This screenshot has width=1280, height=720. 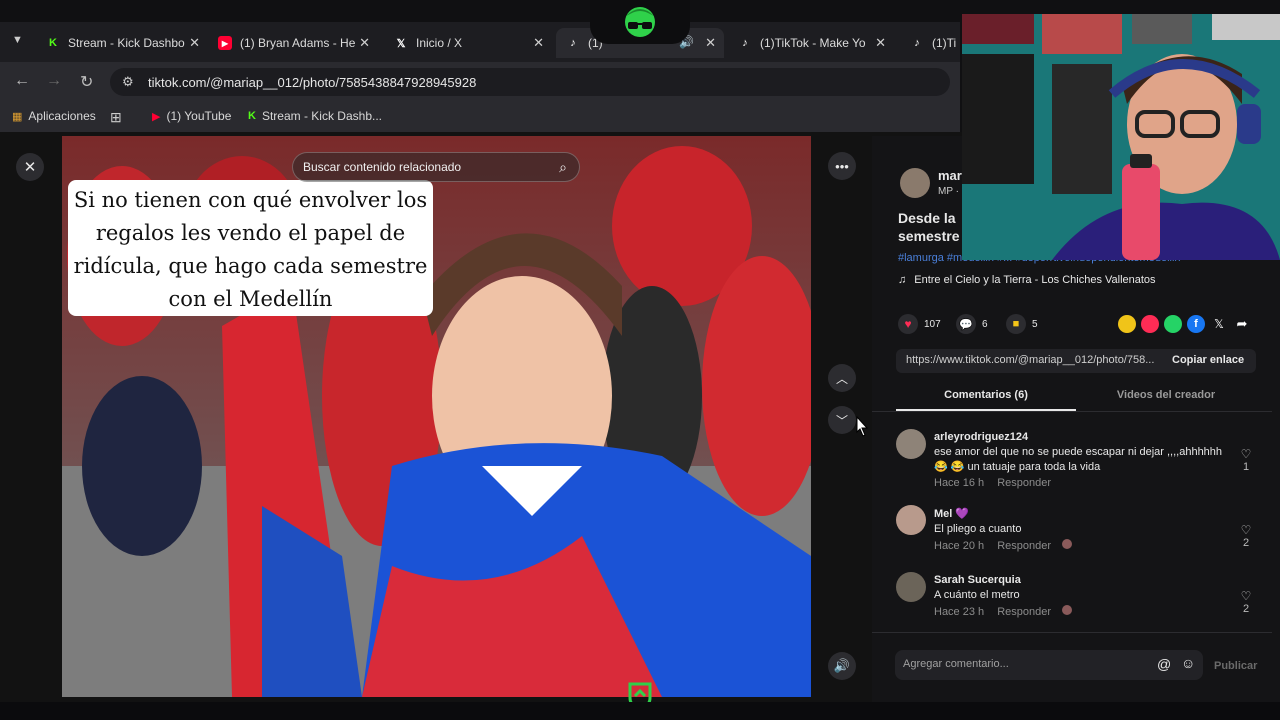 I want to click on previous-post-button: ︿, so click(x=842, y=378).